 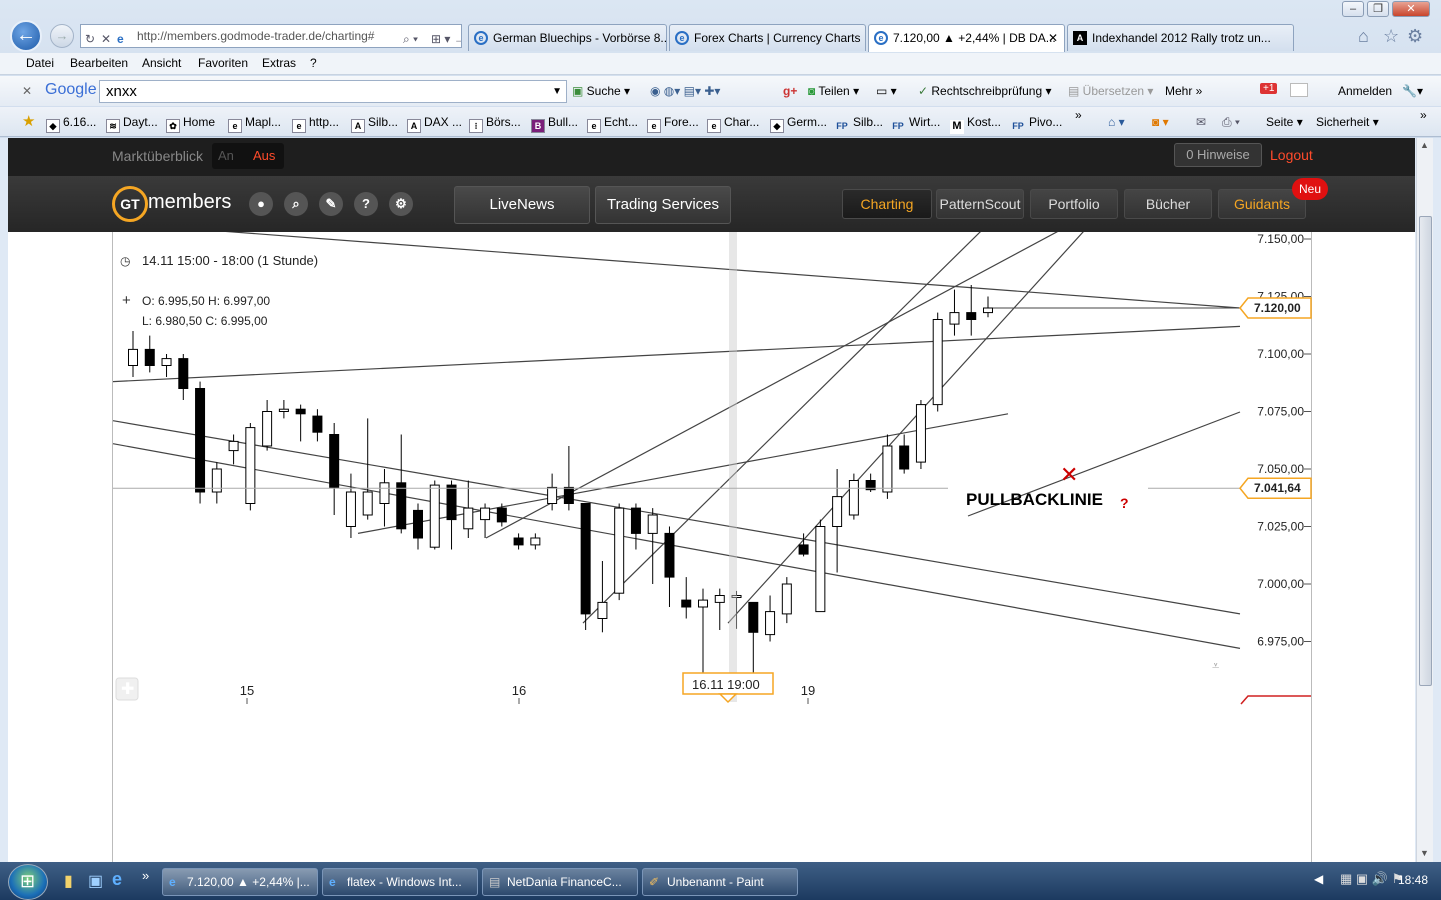 I want to click on uebersetzen-button: ▤ Übersetzen ▾, so click(x=1110, y=91).